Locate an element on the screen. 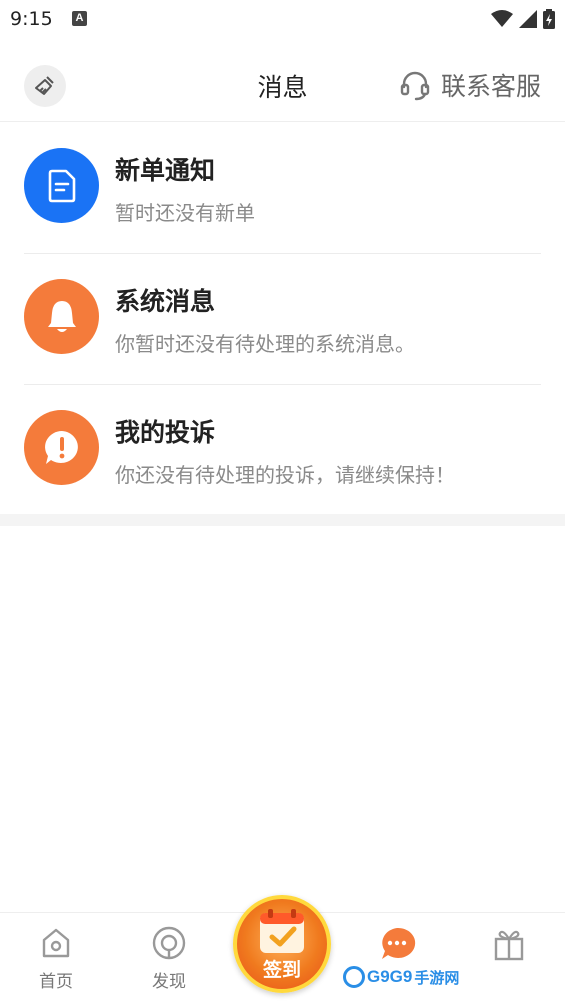 This screenshot has height=1004, width=565. nav-item-discover: 发现 is located at coordinates (169, 958).